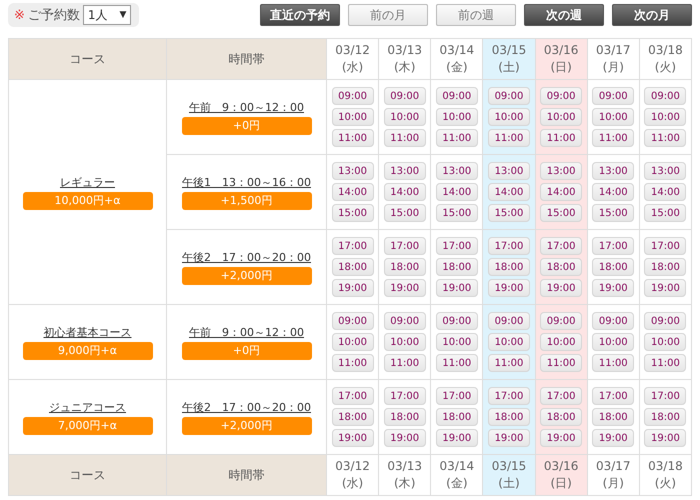  What do you see at coordinates (246, 257) in the screenshot?
I see `time-slot-link: 午後2 17：00～20：00` at bounding box center [246, 257].